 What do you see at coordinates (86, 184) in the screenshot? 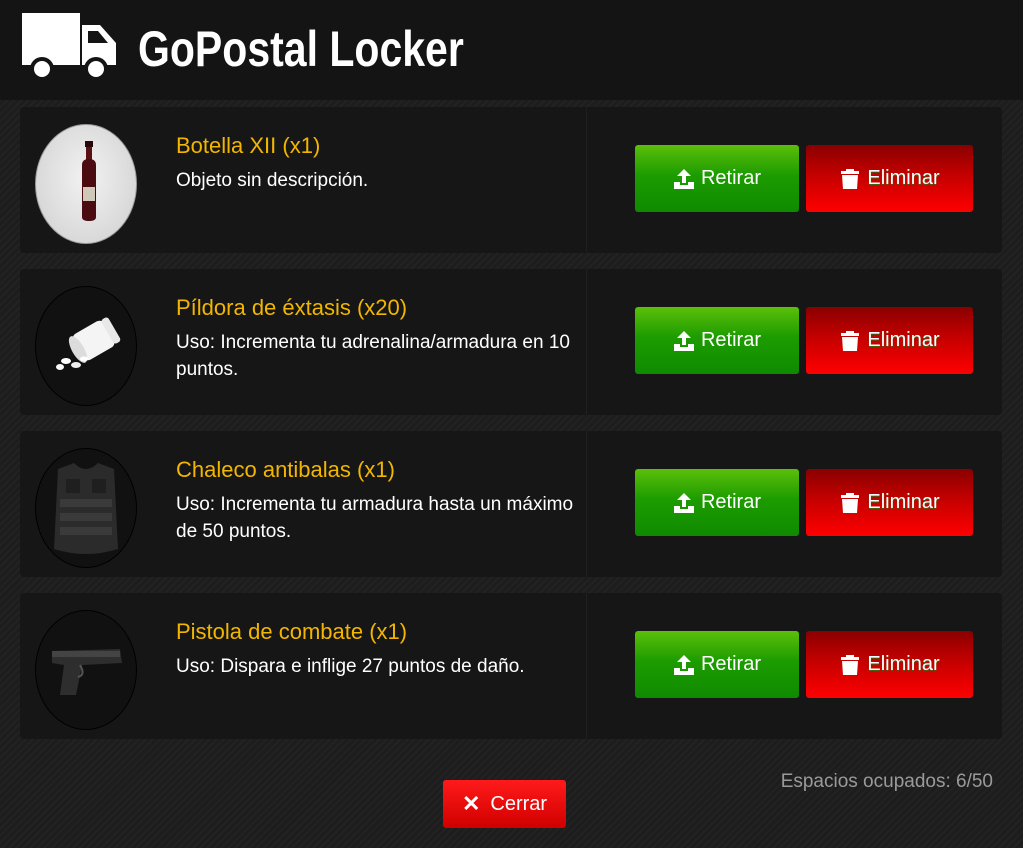
I see `wine-bottle-image` at bounding box center [86, 184].